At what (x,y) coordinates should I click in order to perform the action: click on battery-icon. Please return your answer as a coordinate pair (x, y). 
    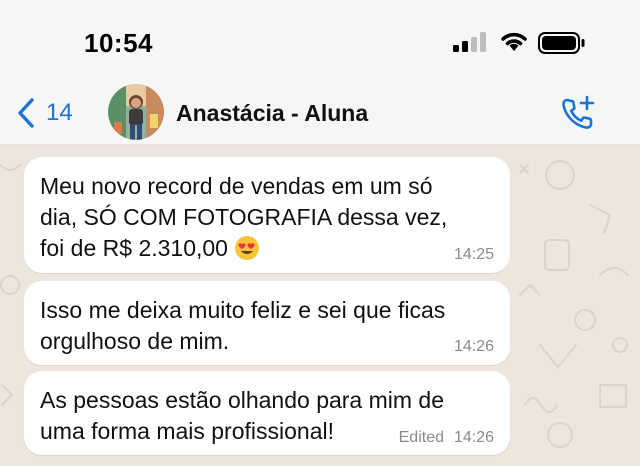
    Looking at the image, I should click on (561, 43).